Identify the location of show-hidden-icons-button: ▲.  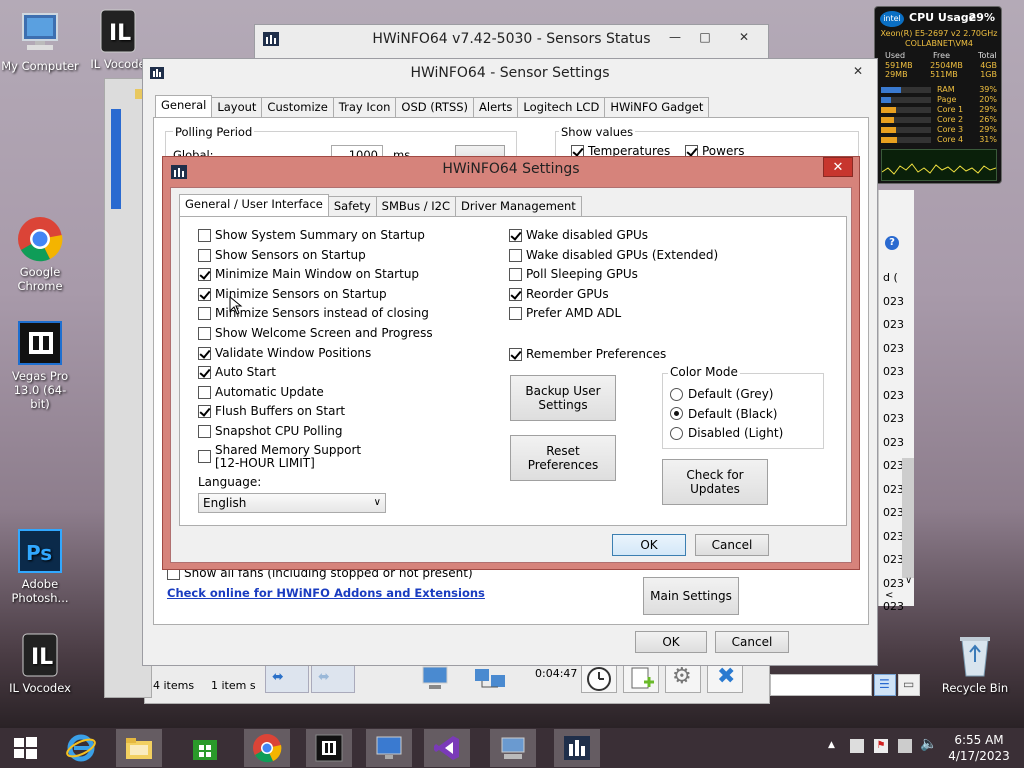
(831, 745).